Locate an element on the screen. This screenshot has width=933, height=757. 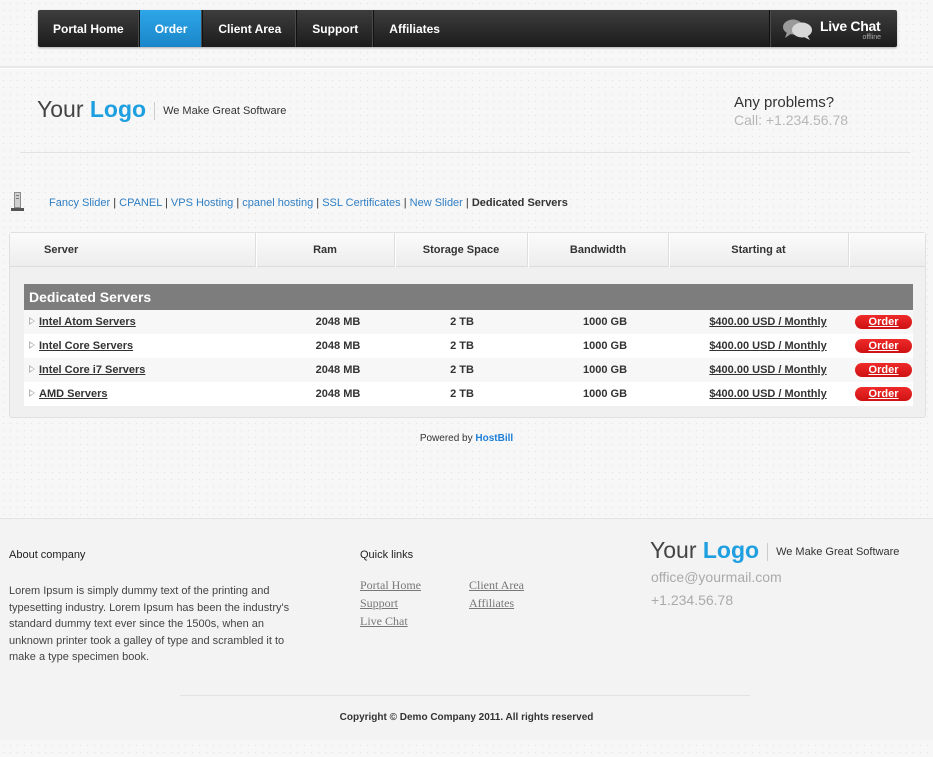
support-contact: Any problems? Call: +1.234.56.78 is located at coordinates (791, 111).